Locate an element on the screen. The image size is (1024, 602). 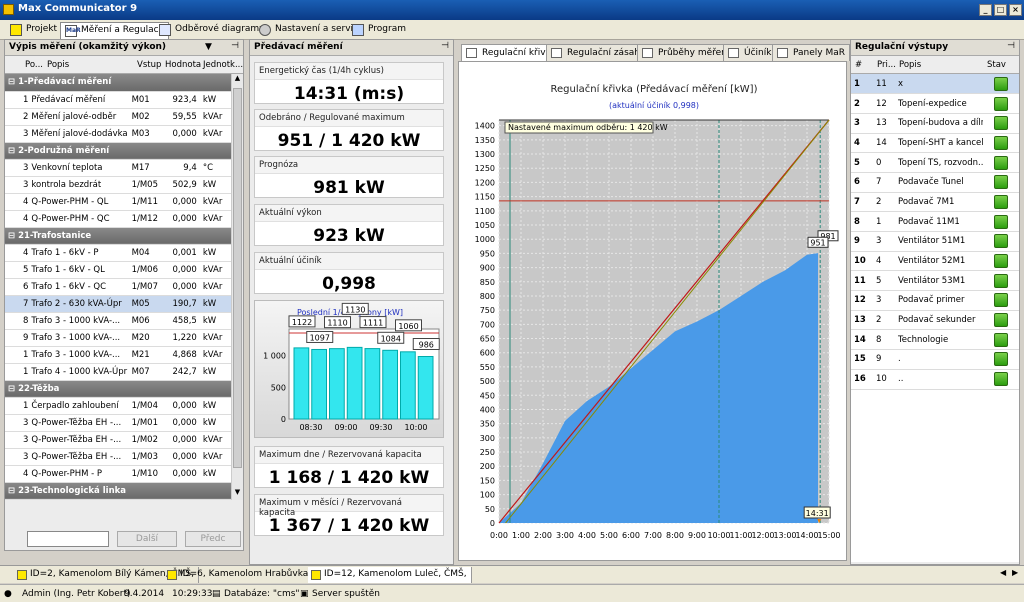
output-row: 3 13 Topení-budova a dílny is located at coordinates (935, 123).